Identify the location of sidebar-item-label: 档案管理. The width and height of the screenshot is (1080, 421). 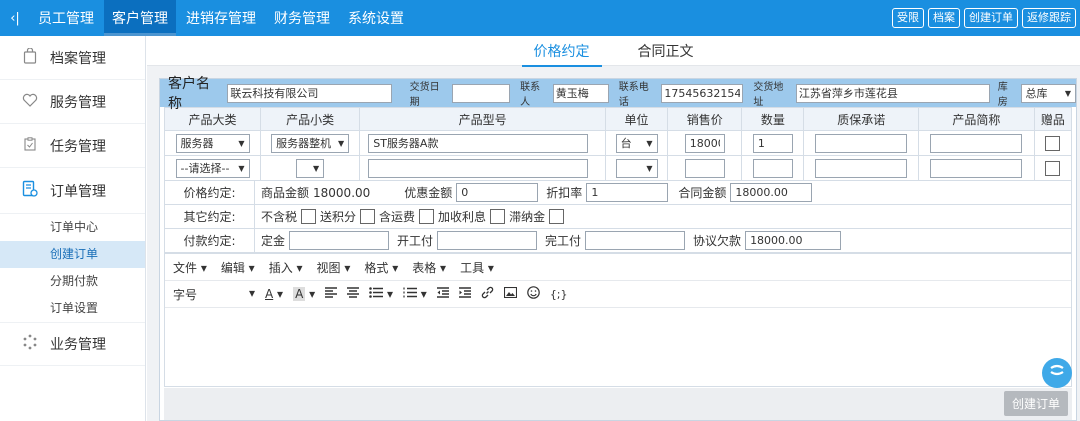
(78, 58).